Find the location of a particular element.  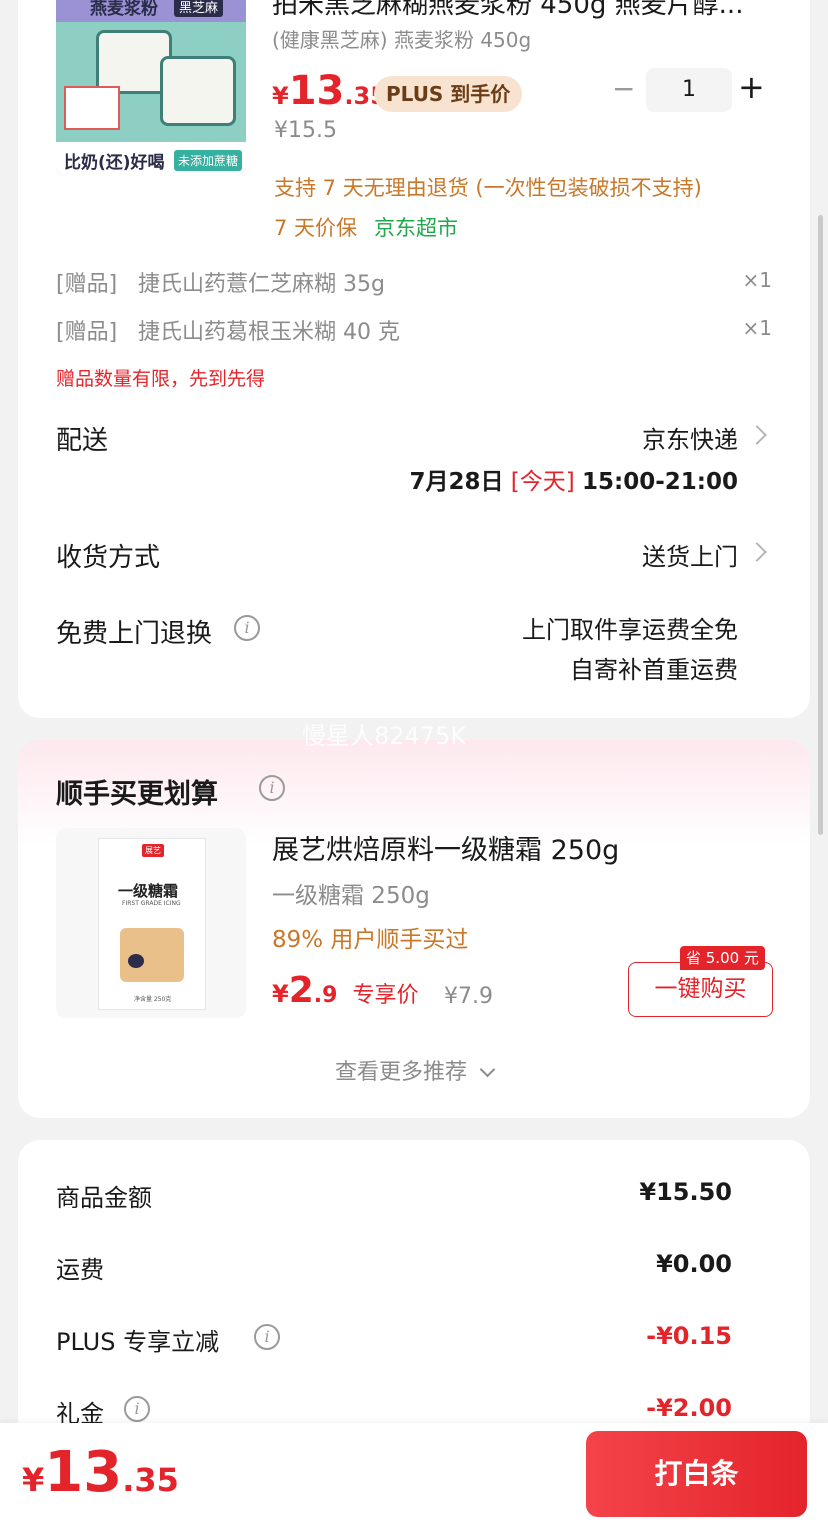

product-price: ¥13.35 is located at coordinates (329, 91).